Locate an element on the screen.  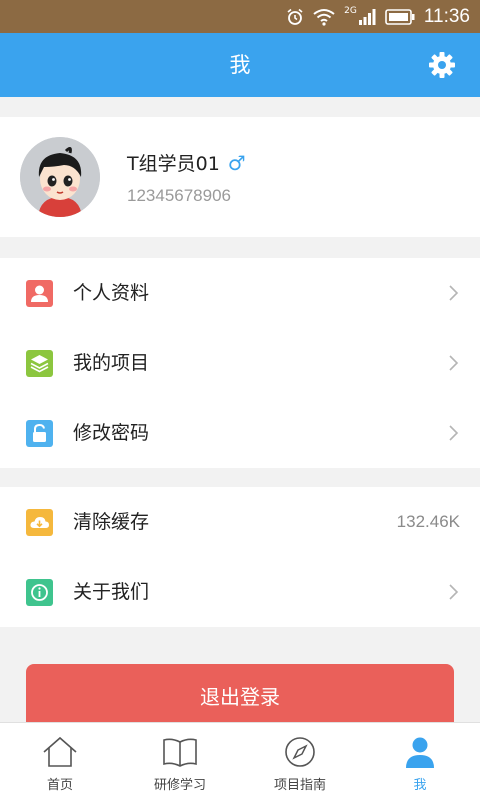
avatar is located at coordinates (60, 177).